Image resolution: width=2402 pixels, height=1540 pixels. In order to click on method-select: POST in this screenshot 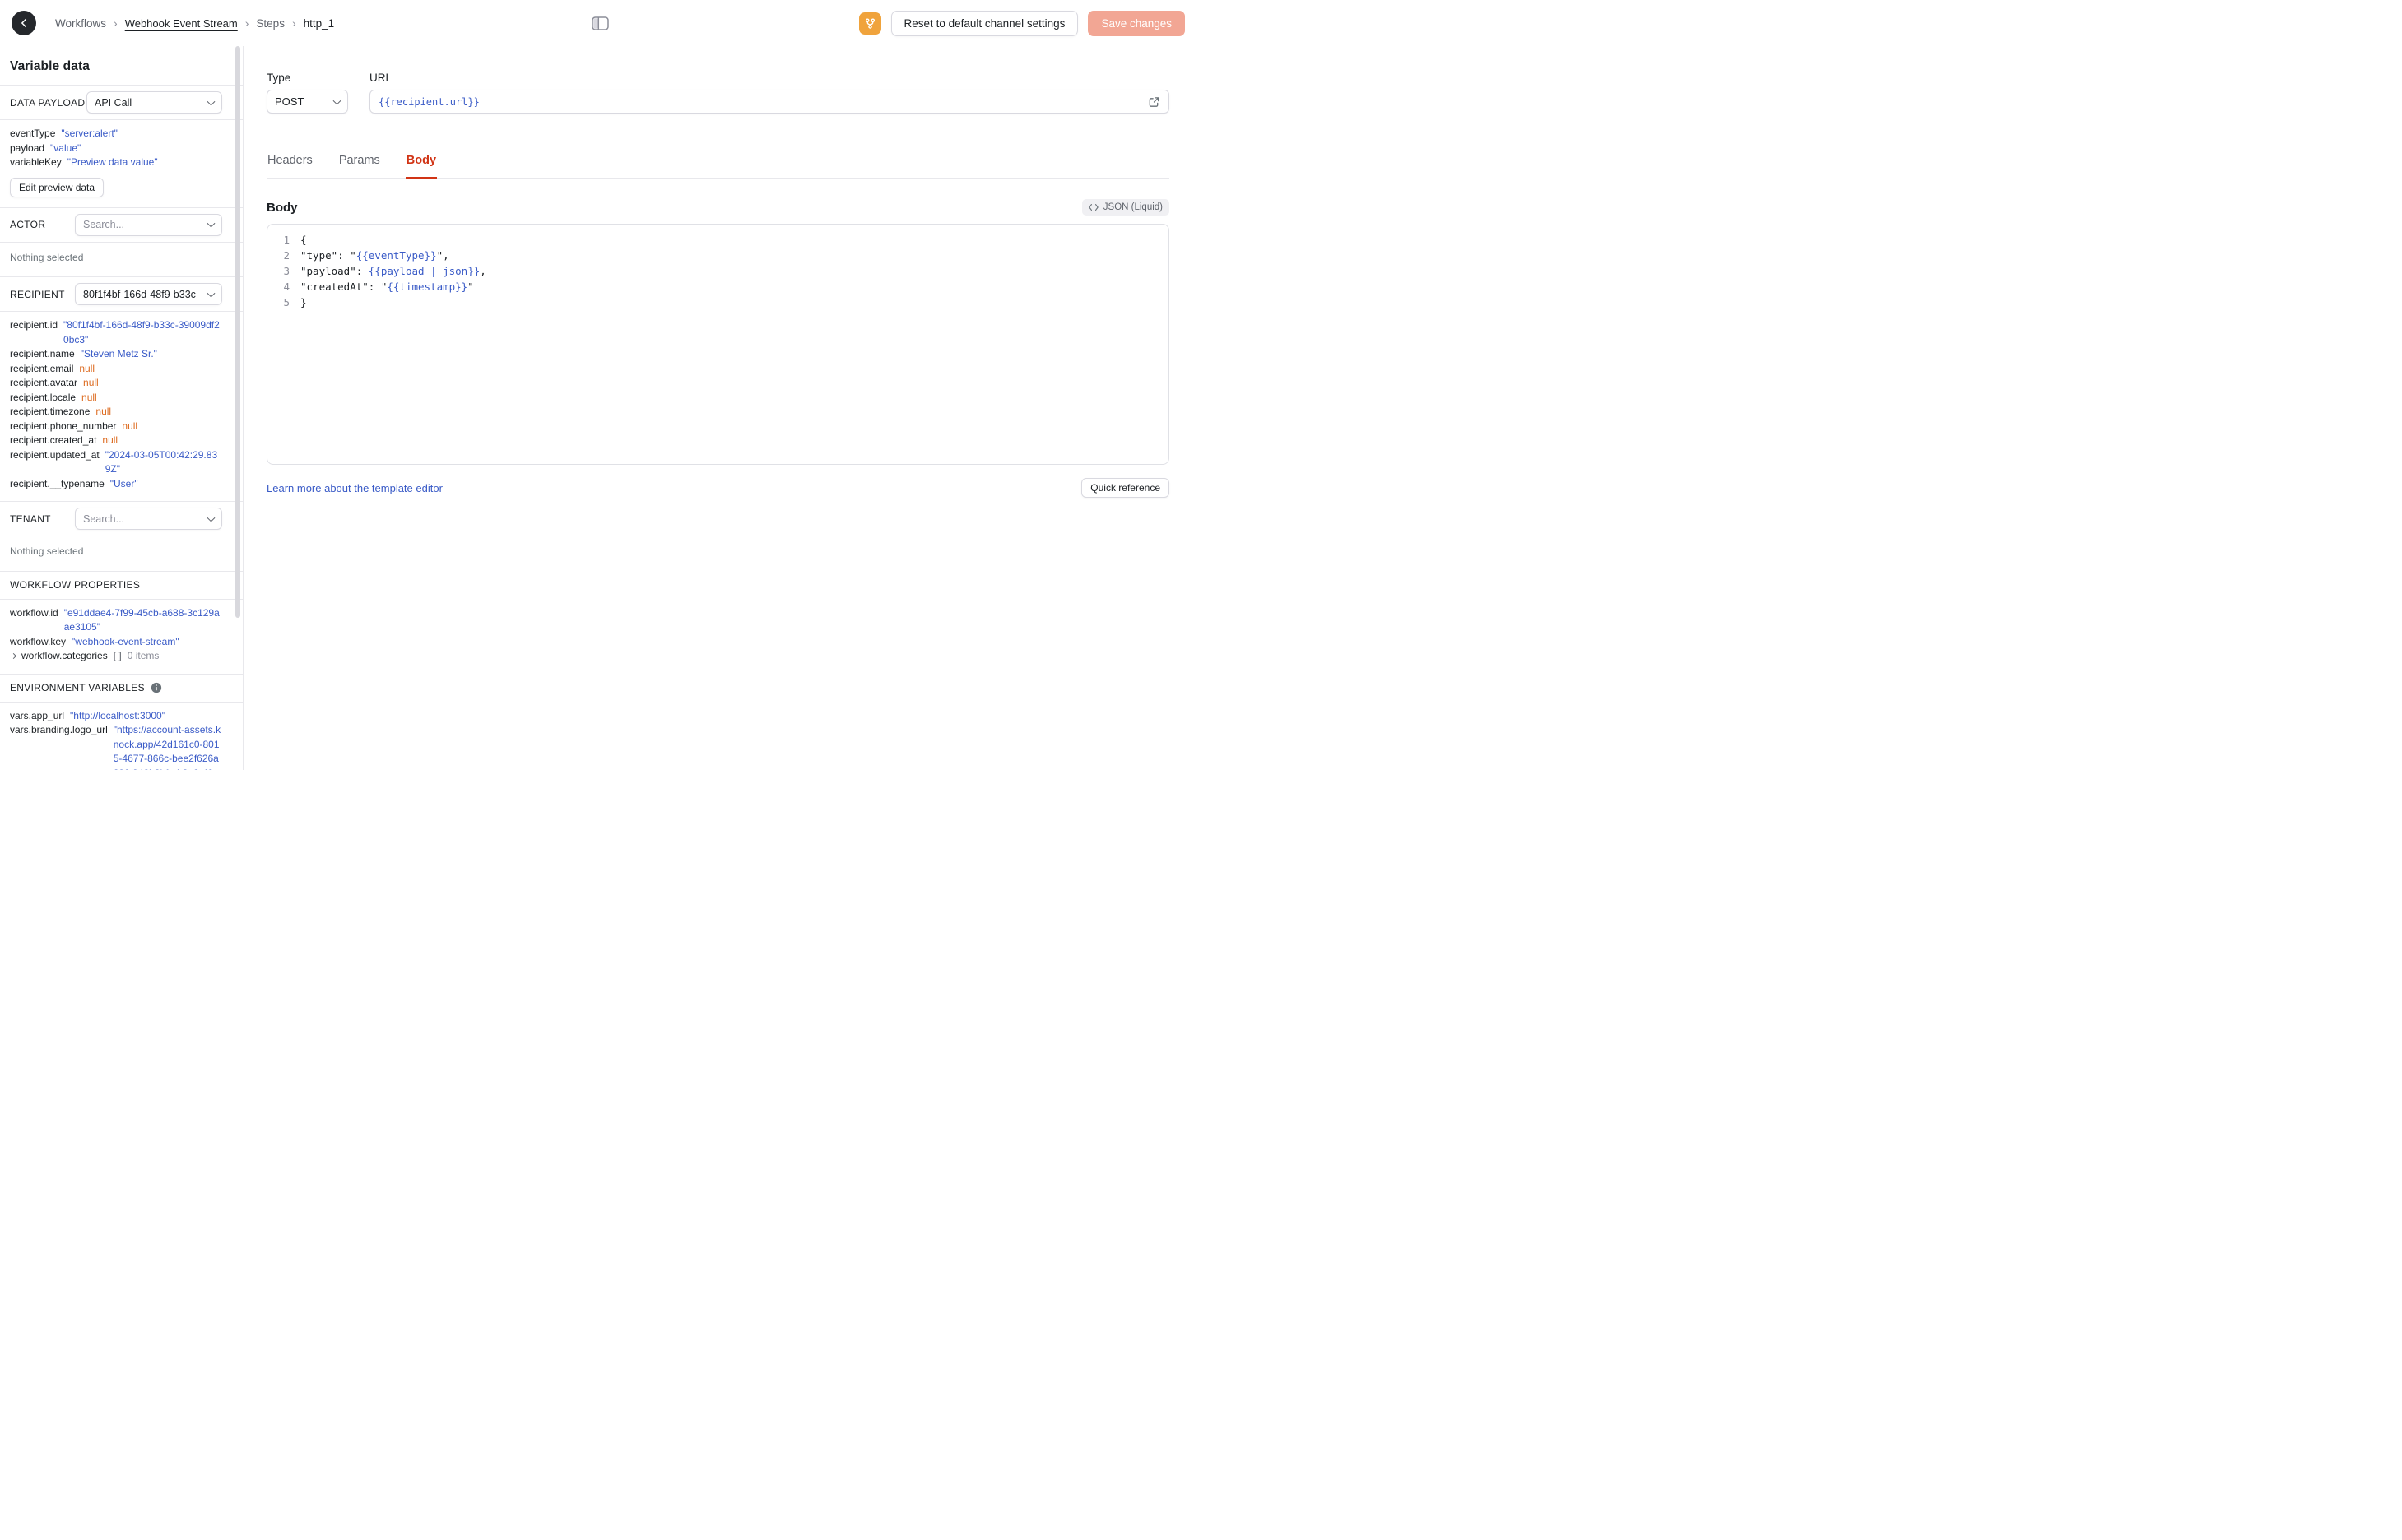, I will do `click(307, 102)`.